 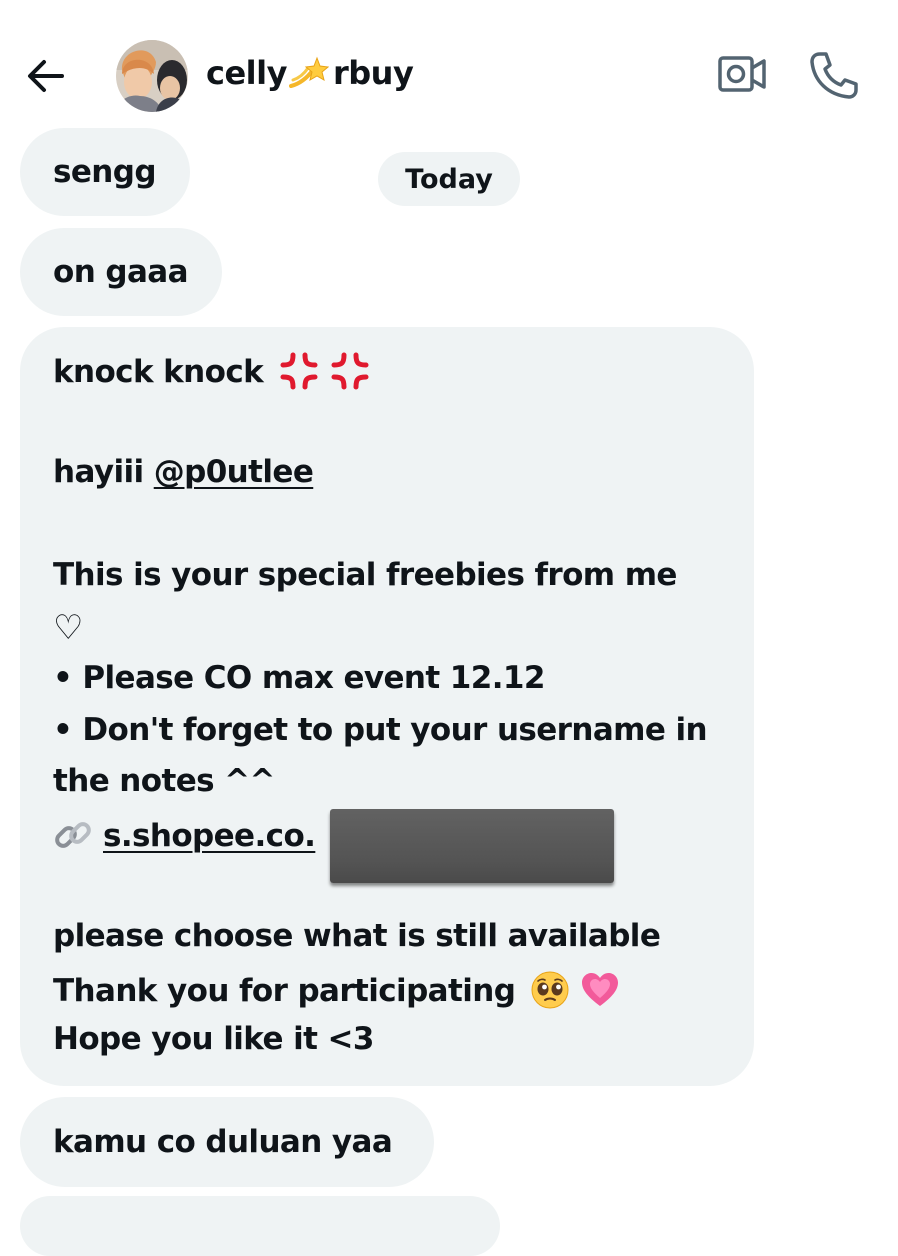 I want to click on phone-icon, so click(x=834, y=75).